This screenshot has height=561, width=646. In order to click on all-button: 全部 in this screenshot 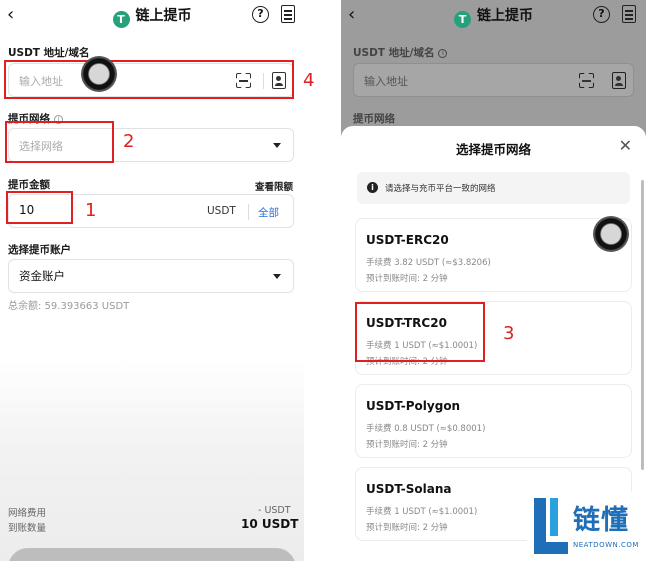, I will do `click(268, 212)`.